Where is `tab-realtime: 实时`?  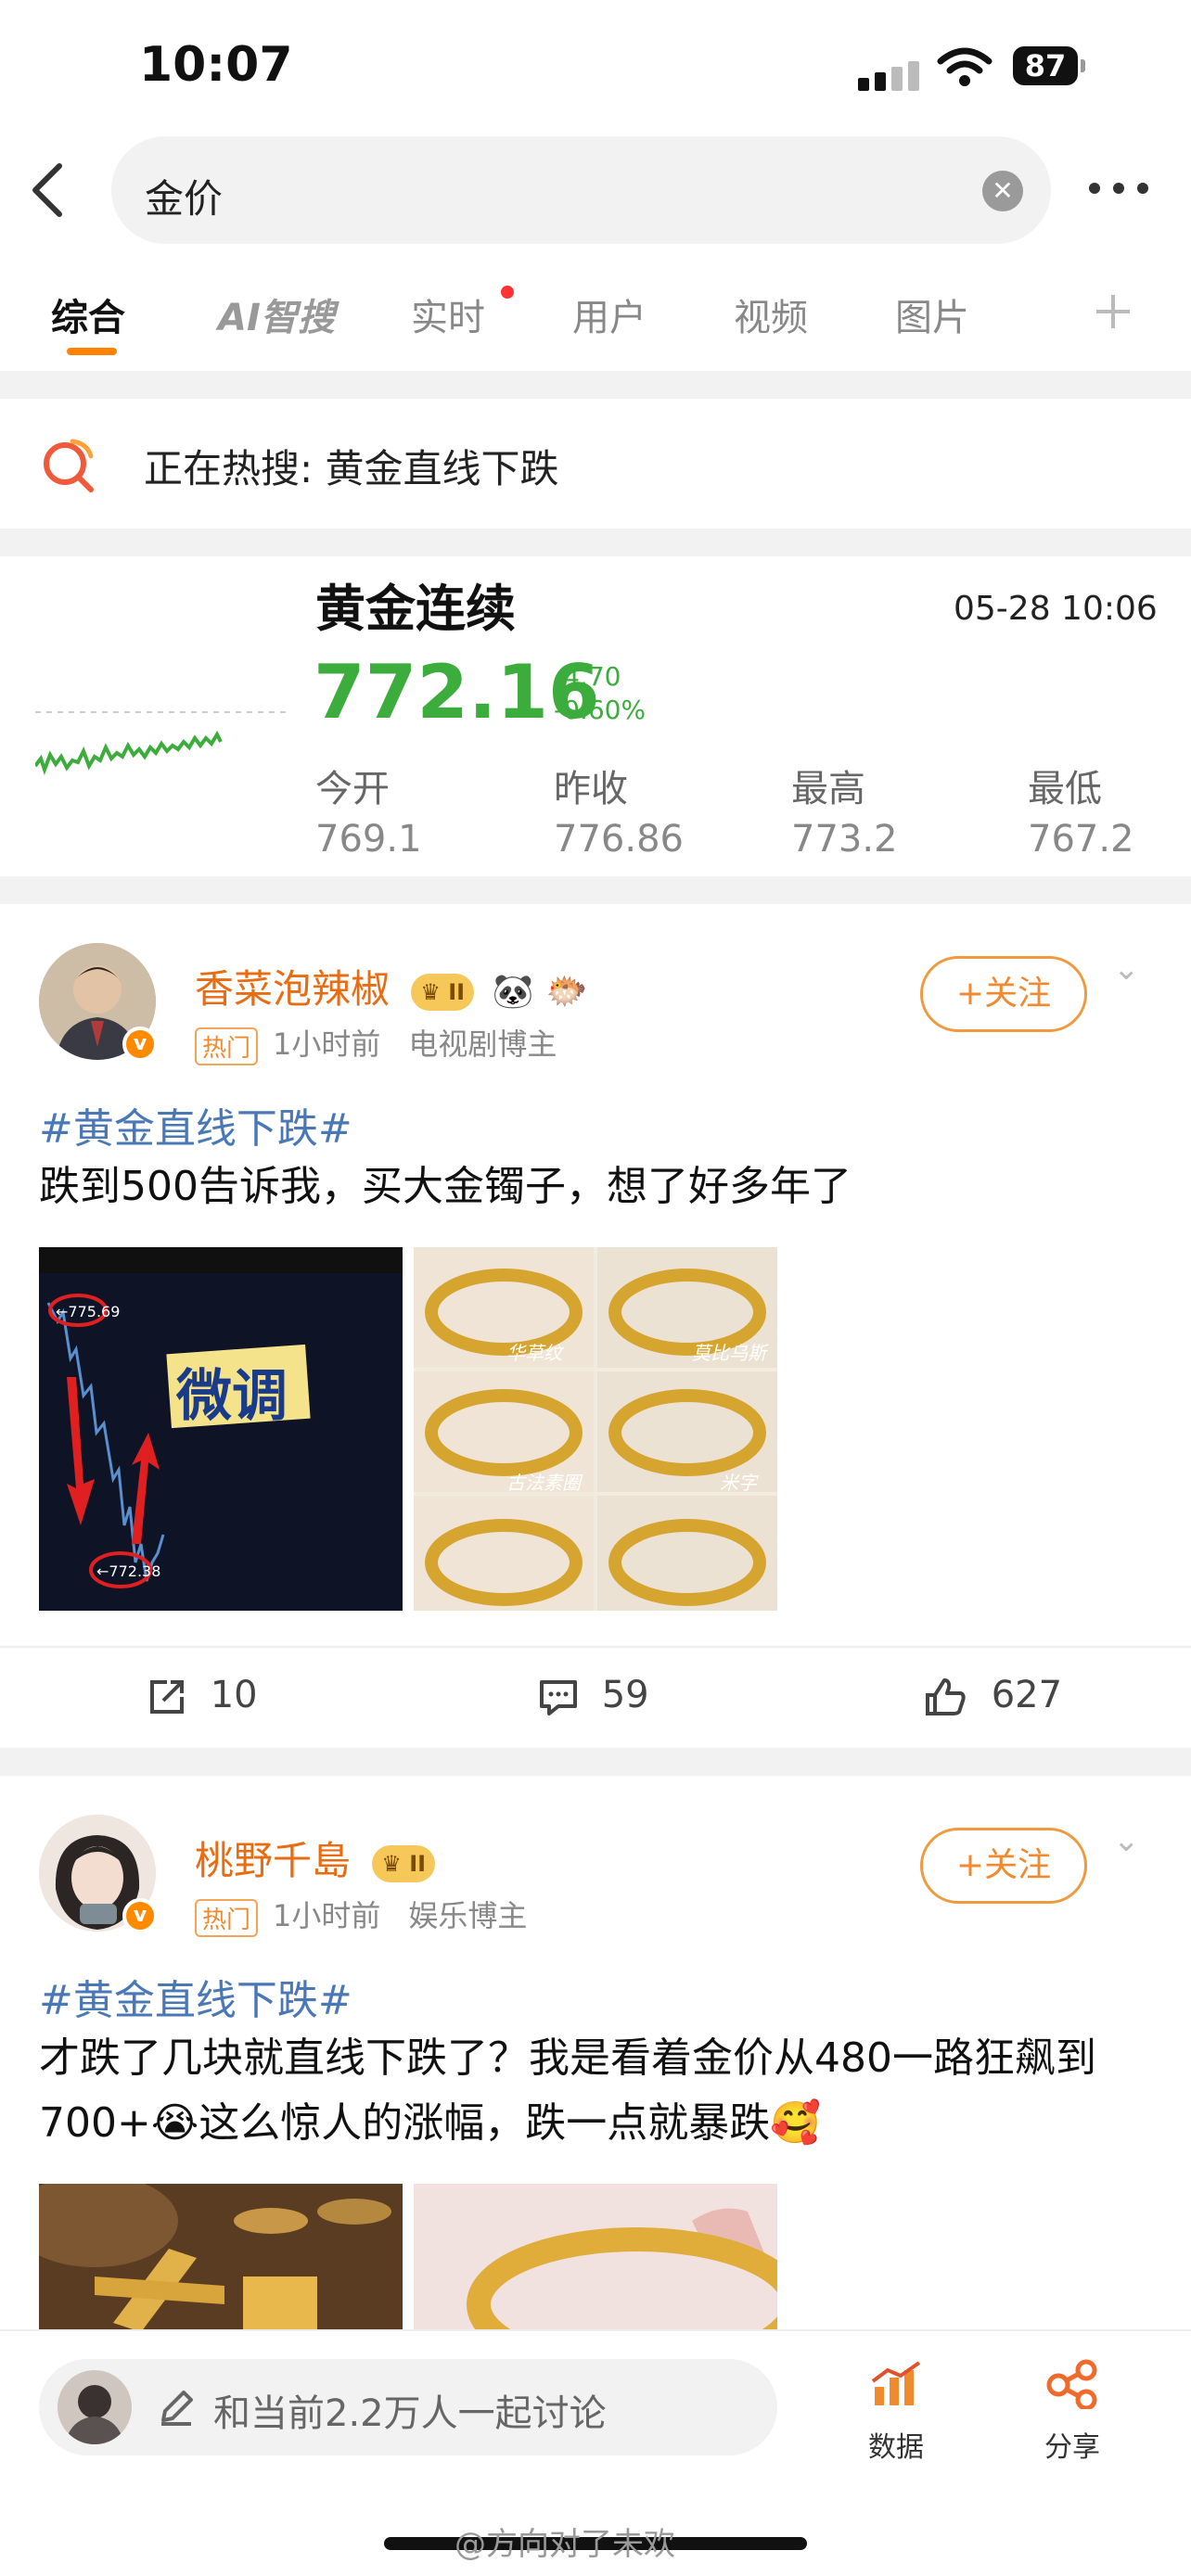 tab-realtime: 实时 is located at coordinates (448, 314).